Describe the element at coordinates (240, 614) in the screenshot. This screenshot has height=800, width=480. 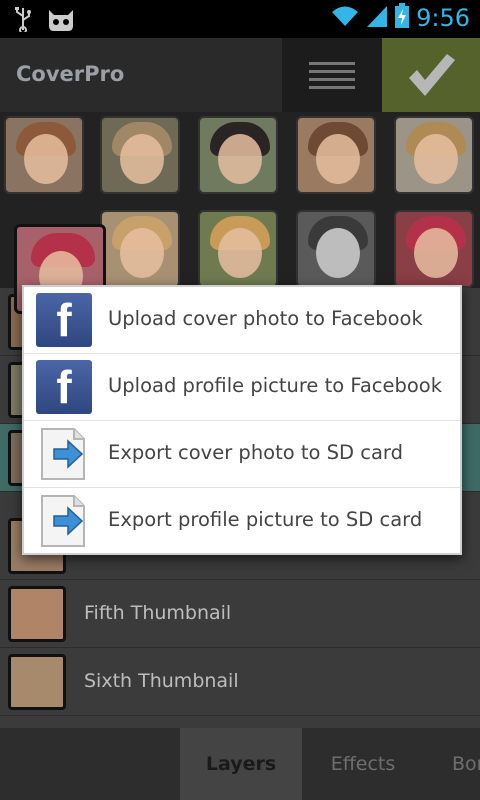
I see `list-item: Fifth Thumbnail` at that location.